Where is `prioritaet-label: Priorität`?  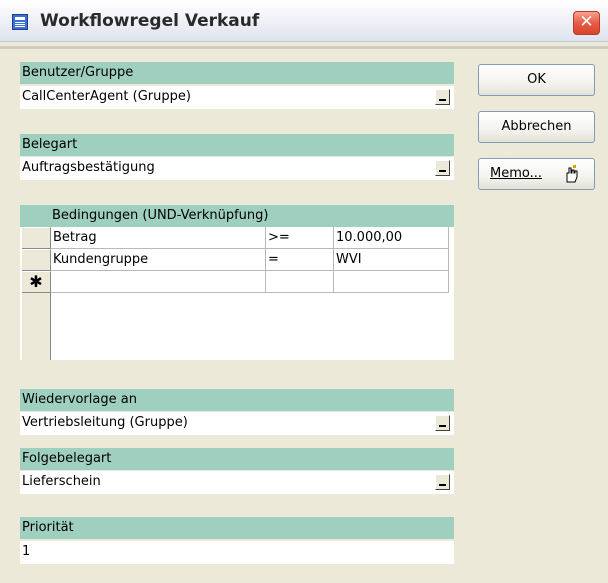
prioritaet-label: Priorität is located at coordinates (237, 528).